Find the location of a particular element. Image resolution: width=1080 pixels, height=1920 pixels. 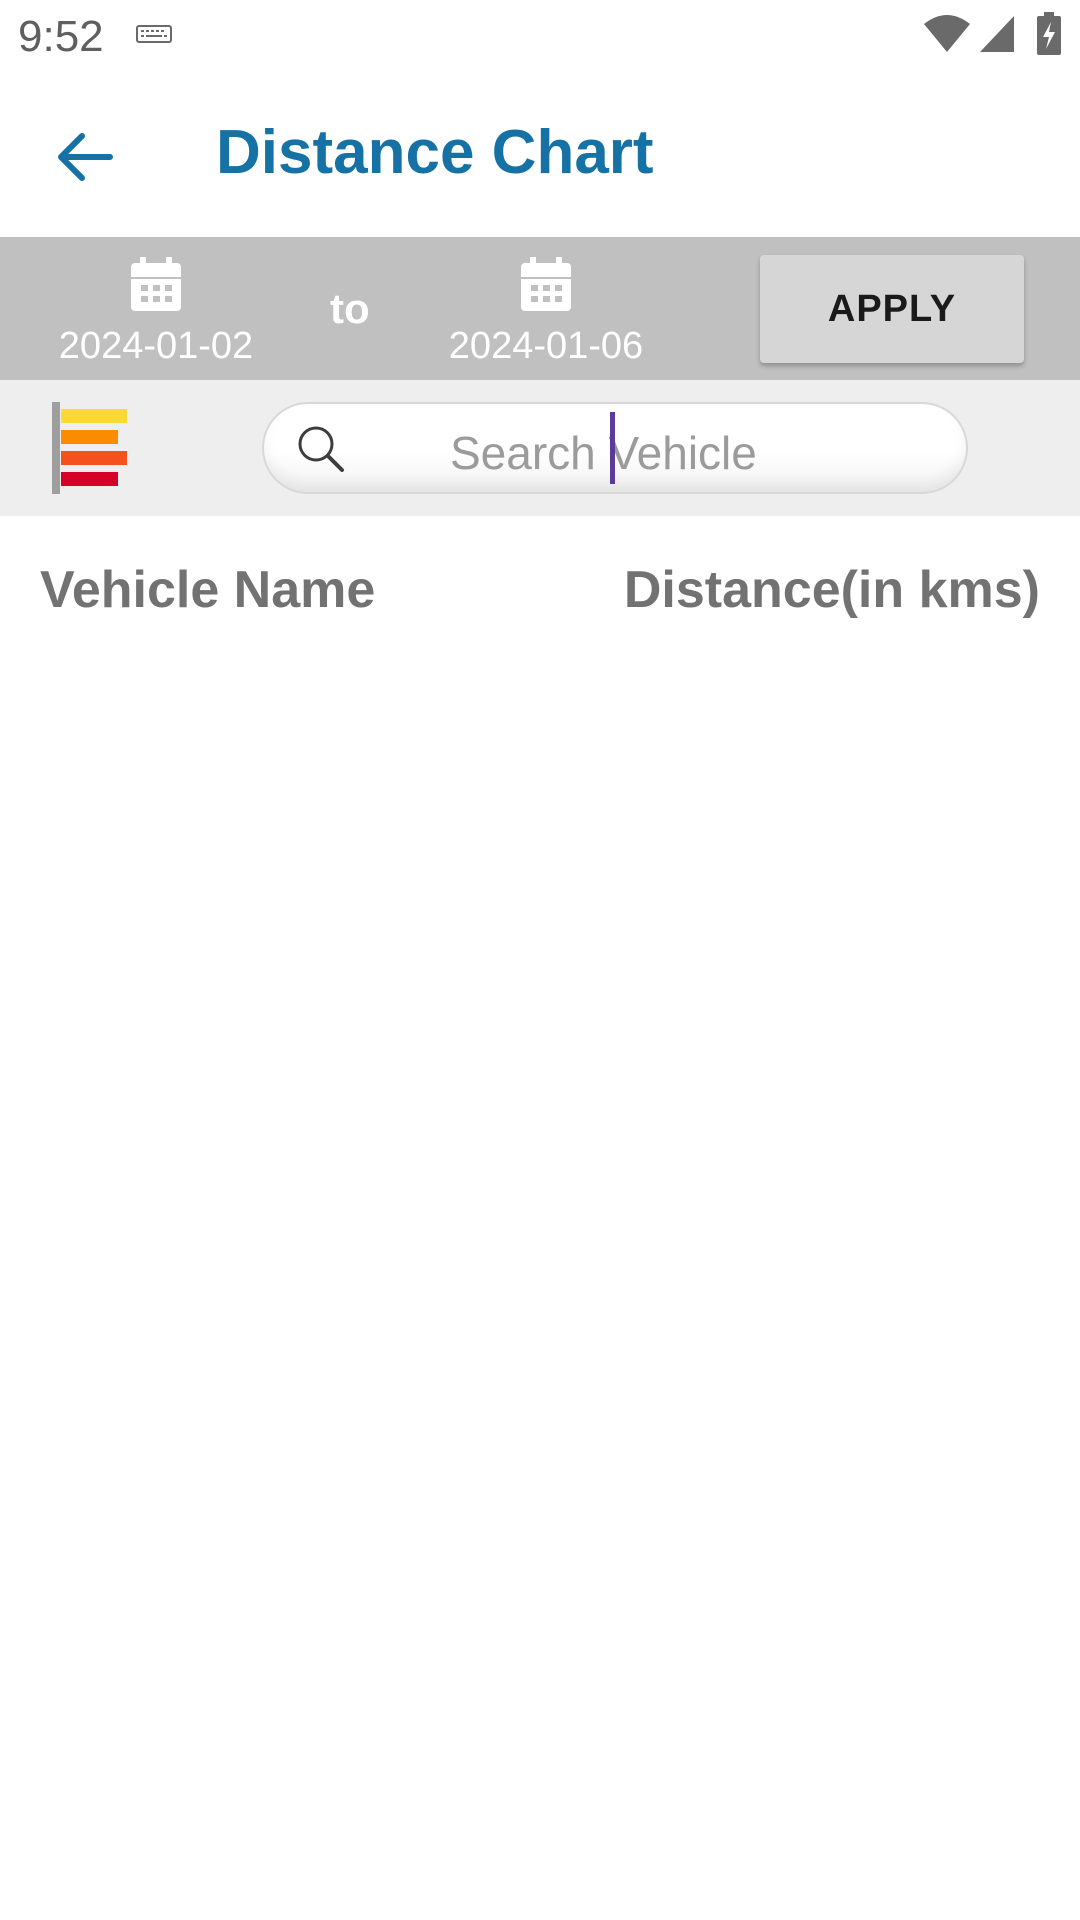

signal-icon is located at coordinates (997, 34).